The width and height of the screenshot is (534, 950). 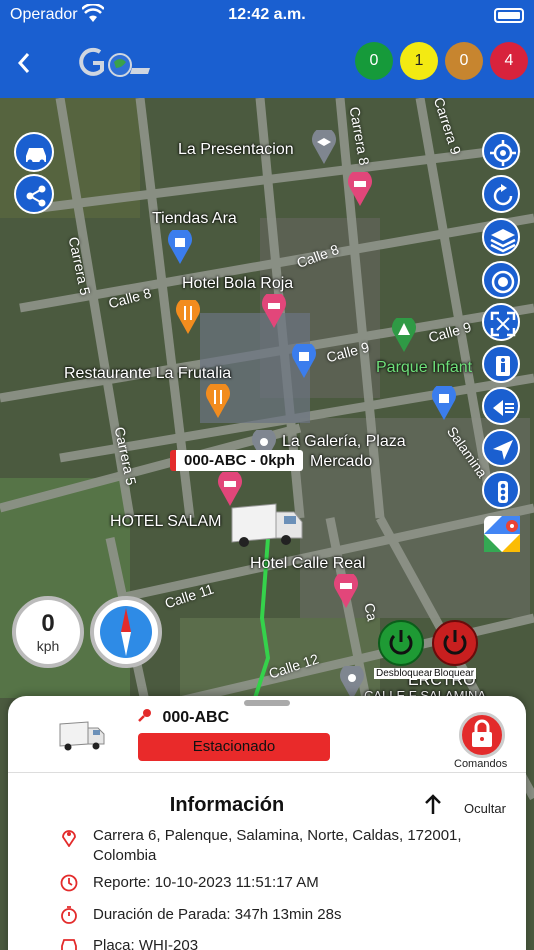 What do you see at coordinates (404, 673) in the screenshot?
I see `unlock-label: Desbloquear` at bounding box center [404, 673].